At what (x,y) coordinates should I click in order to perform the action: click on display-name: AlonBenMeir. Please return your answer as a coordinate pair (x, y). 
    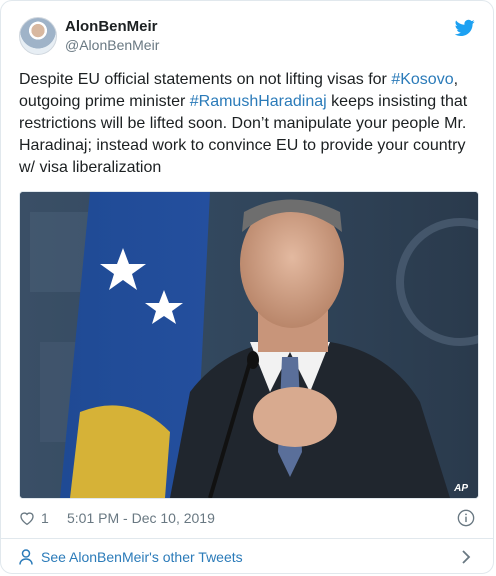
    Looking at the image, I should click on (112, 27).